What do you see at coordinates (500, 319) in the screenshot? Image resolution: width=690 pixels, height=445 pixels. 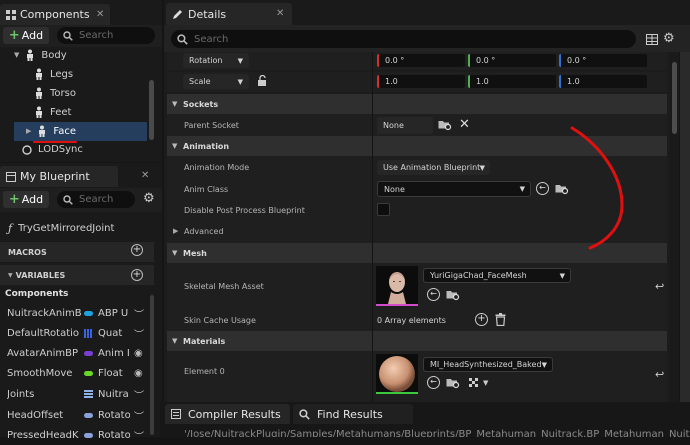 I see `trash-icon` at bounding box center [500, 319].